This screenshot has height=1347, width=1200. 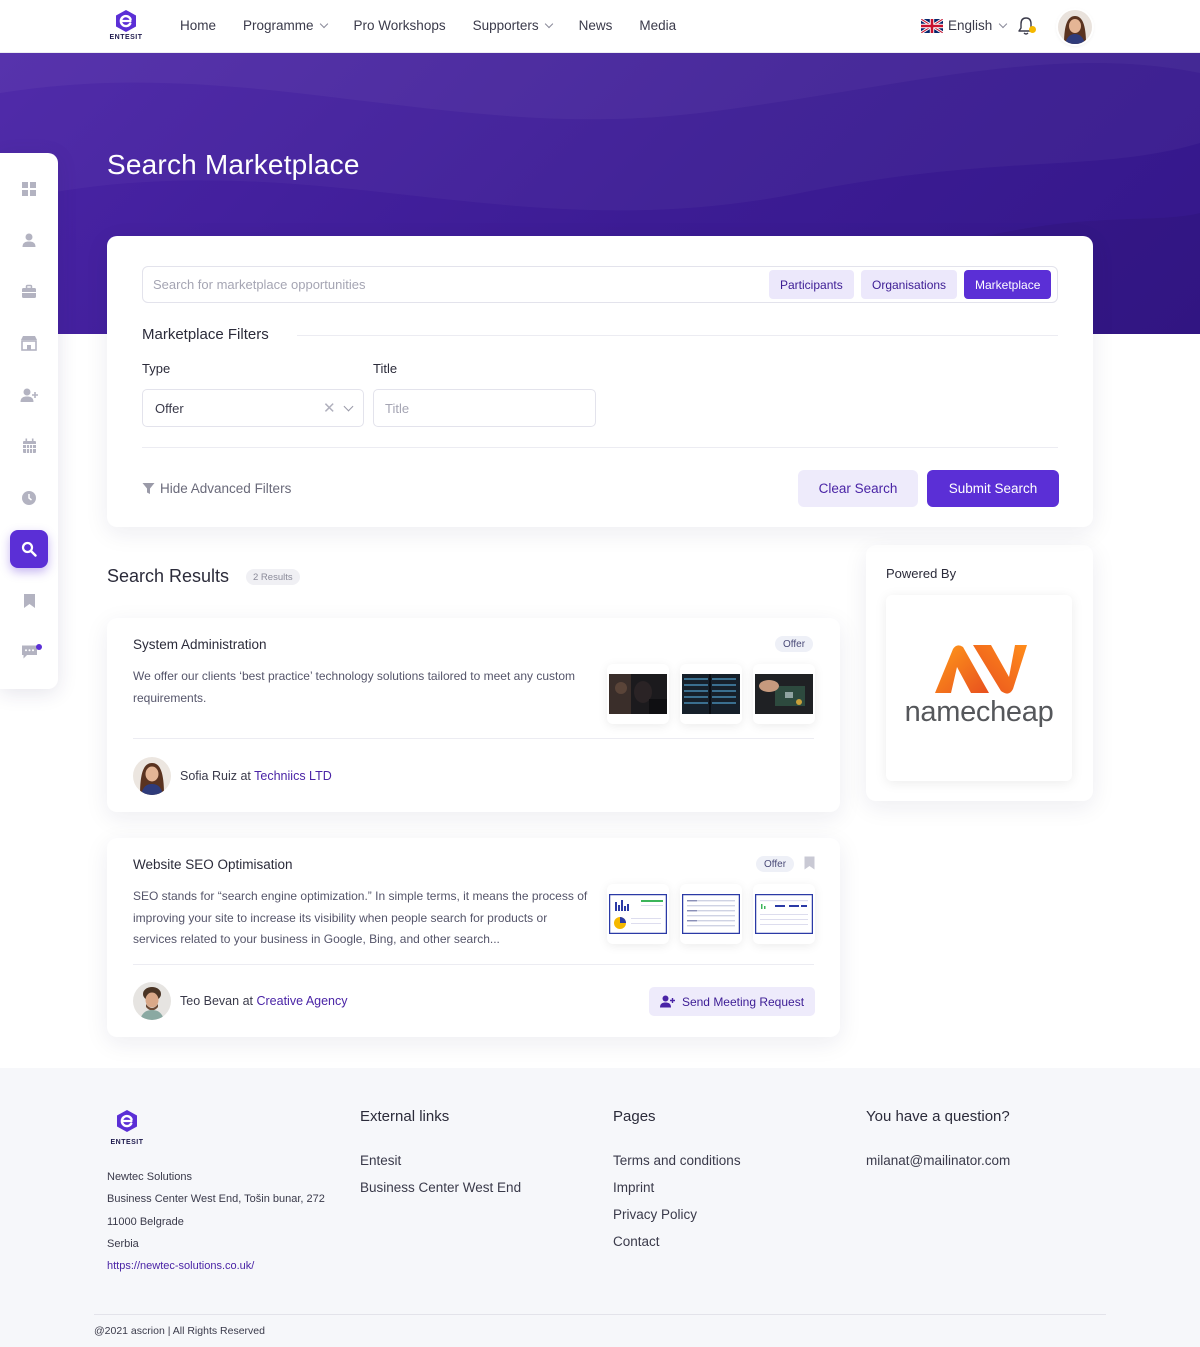 I want to click on chat-icon, so click(x=29, y=652).